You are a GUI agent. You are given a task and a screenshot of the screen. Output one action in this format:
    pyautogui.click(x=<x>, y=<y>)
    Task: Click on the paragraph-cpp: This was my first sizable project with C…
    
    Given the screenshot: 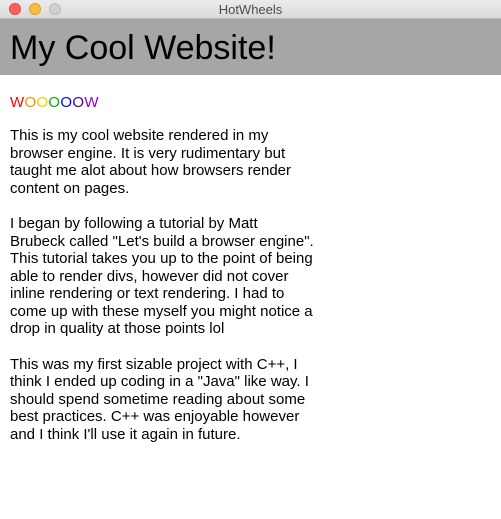 What is the action you would take?
    pyautogui.click(x=159, y=399)
    